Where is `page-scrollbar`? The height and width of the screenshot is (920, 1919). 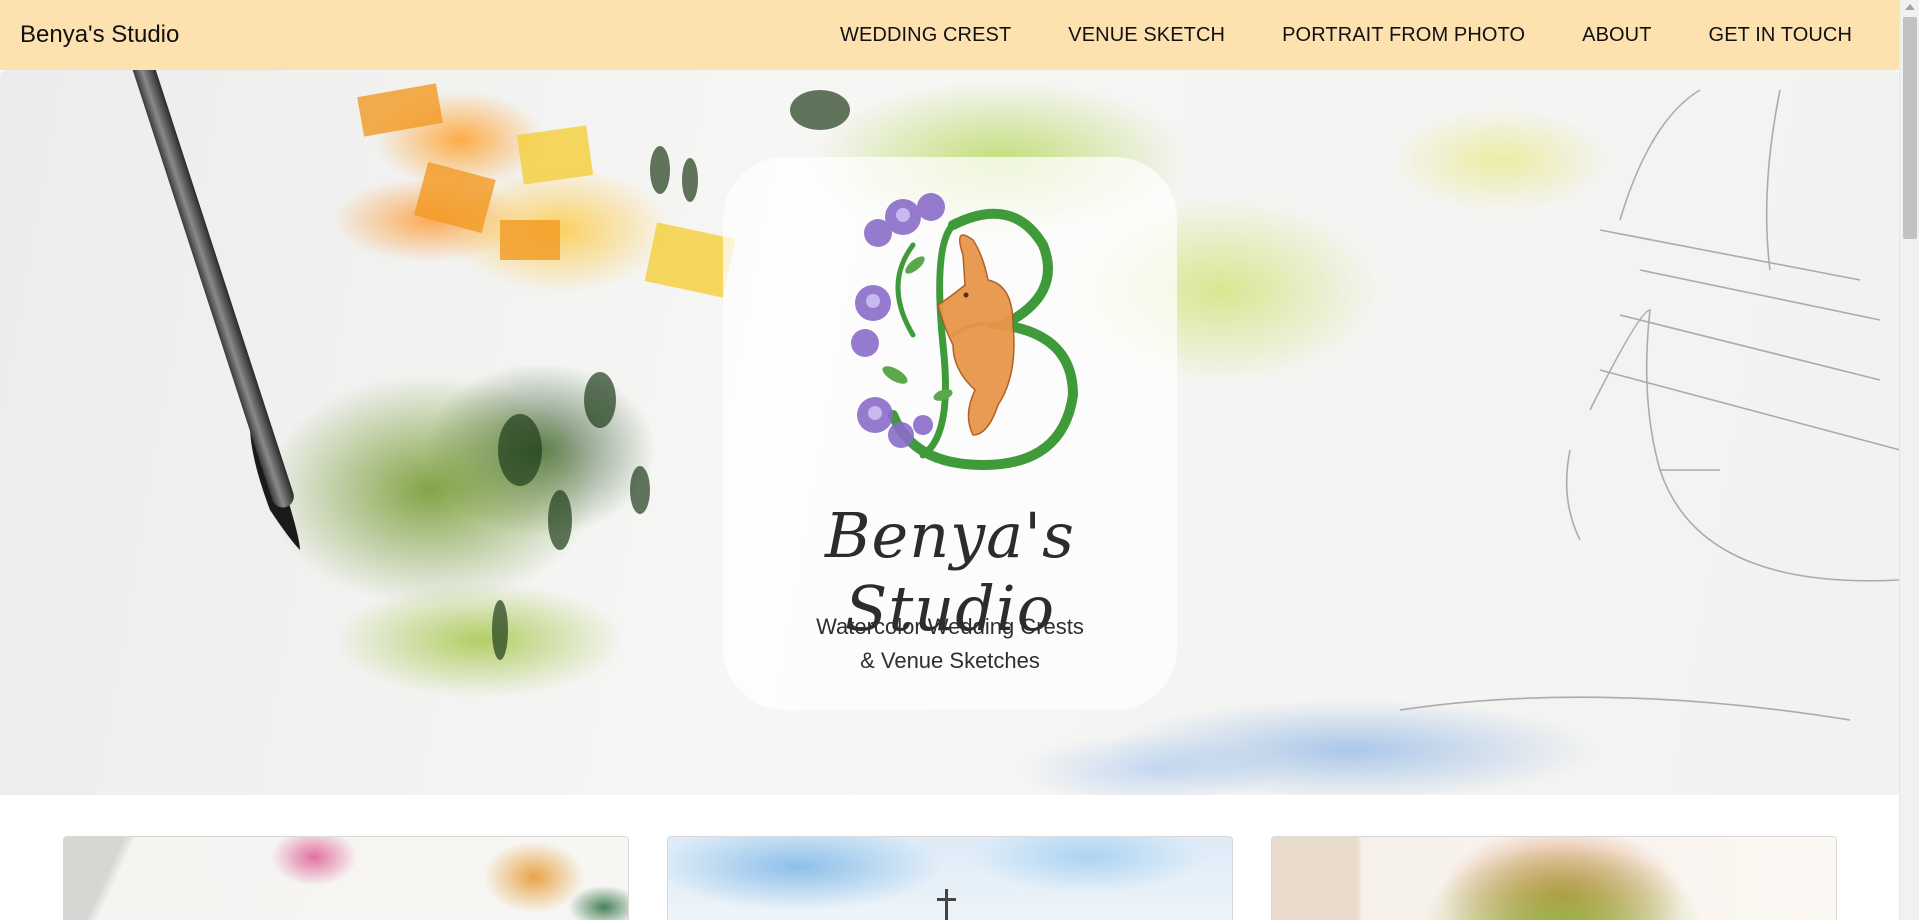 page-scrollbar is located at coordinates (1909, 460).